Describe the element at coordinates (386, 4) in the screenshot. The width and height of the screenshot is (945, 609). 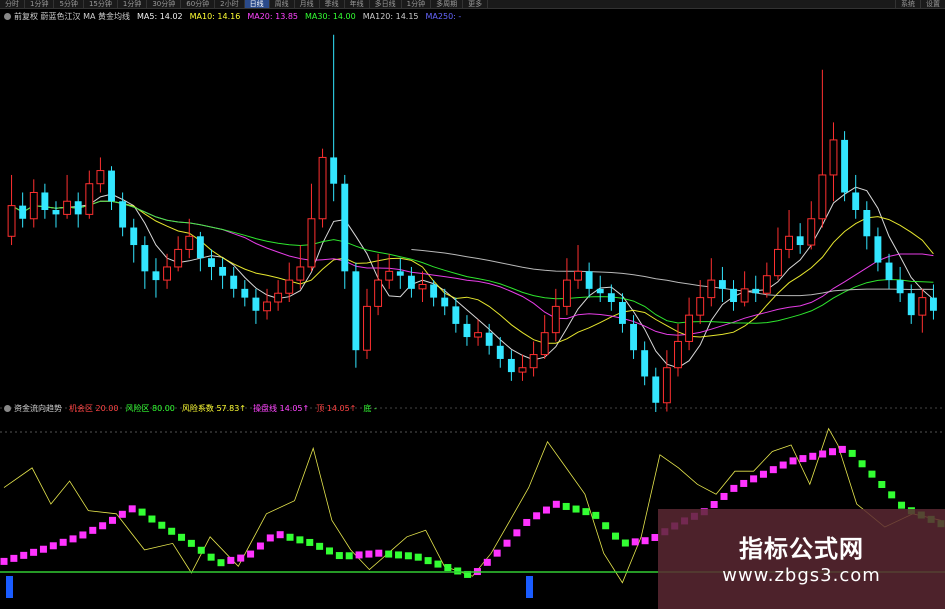
I see `period-tab: 多日线` at that location.